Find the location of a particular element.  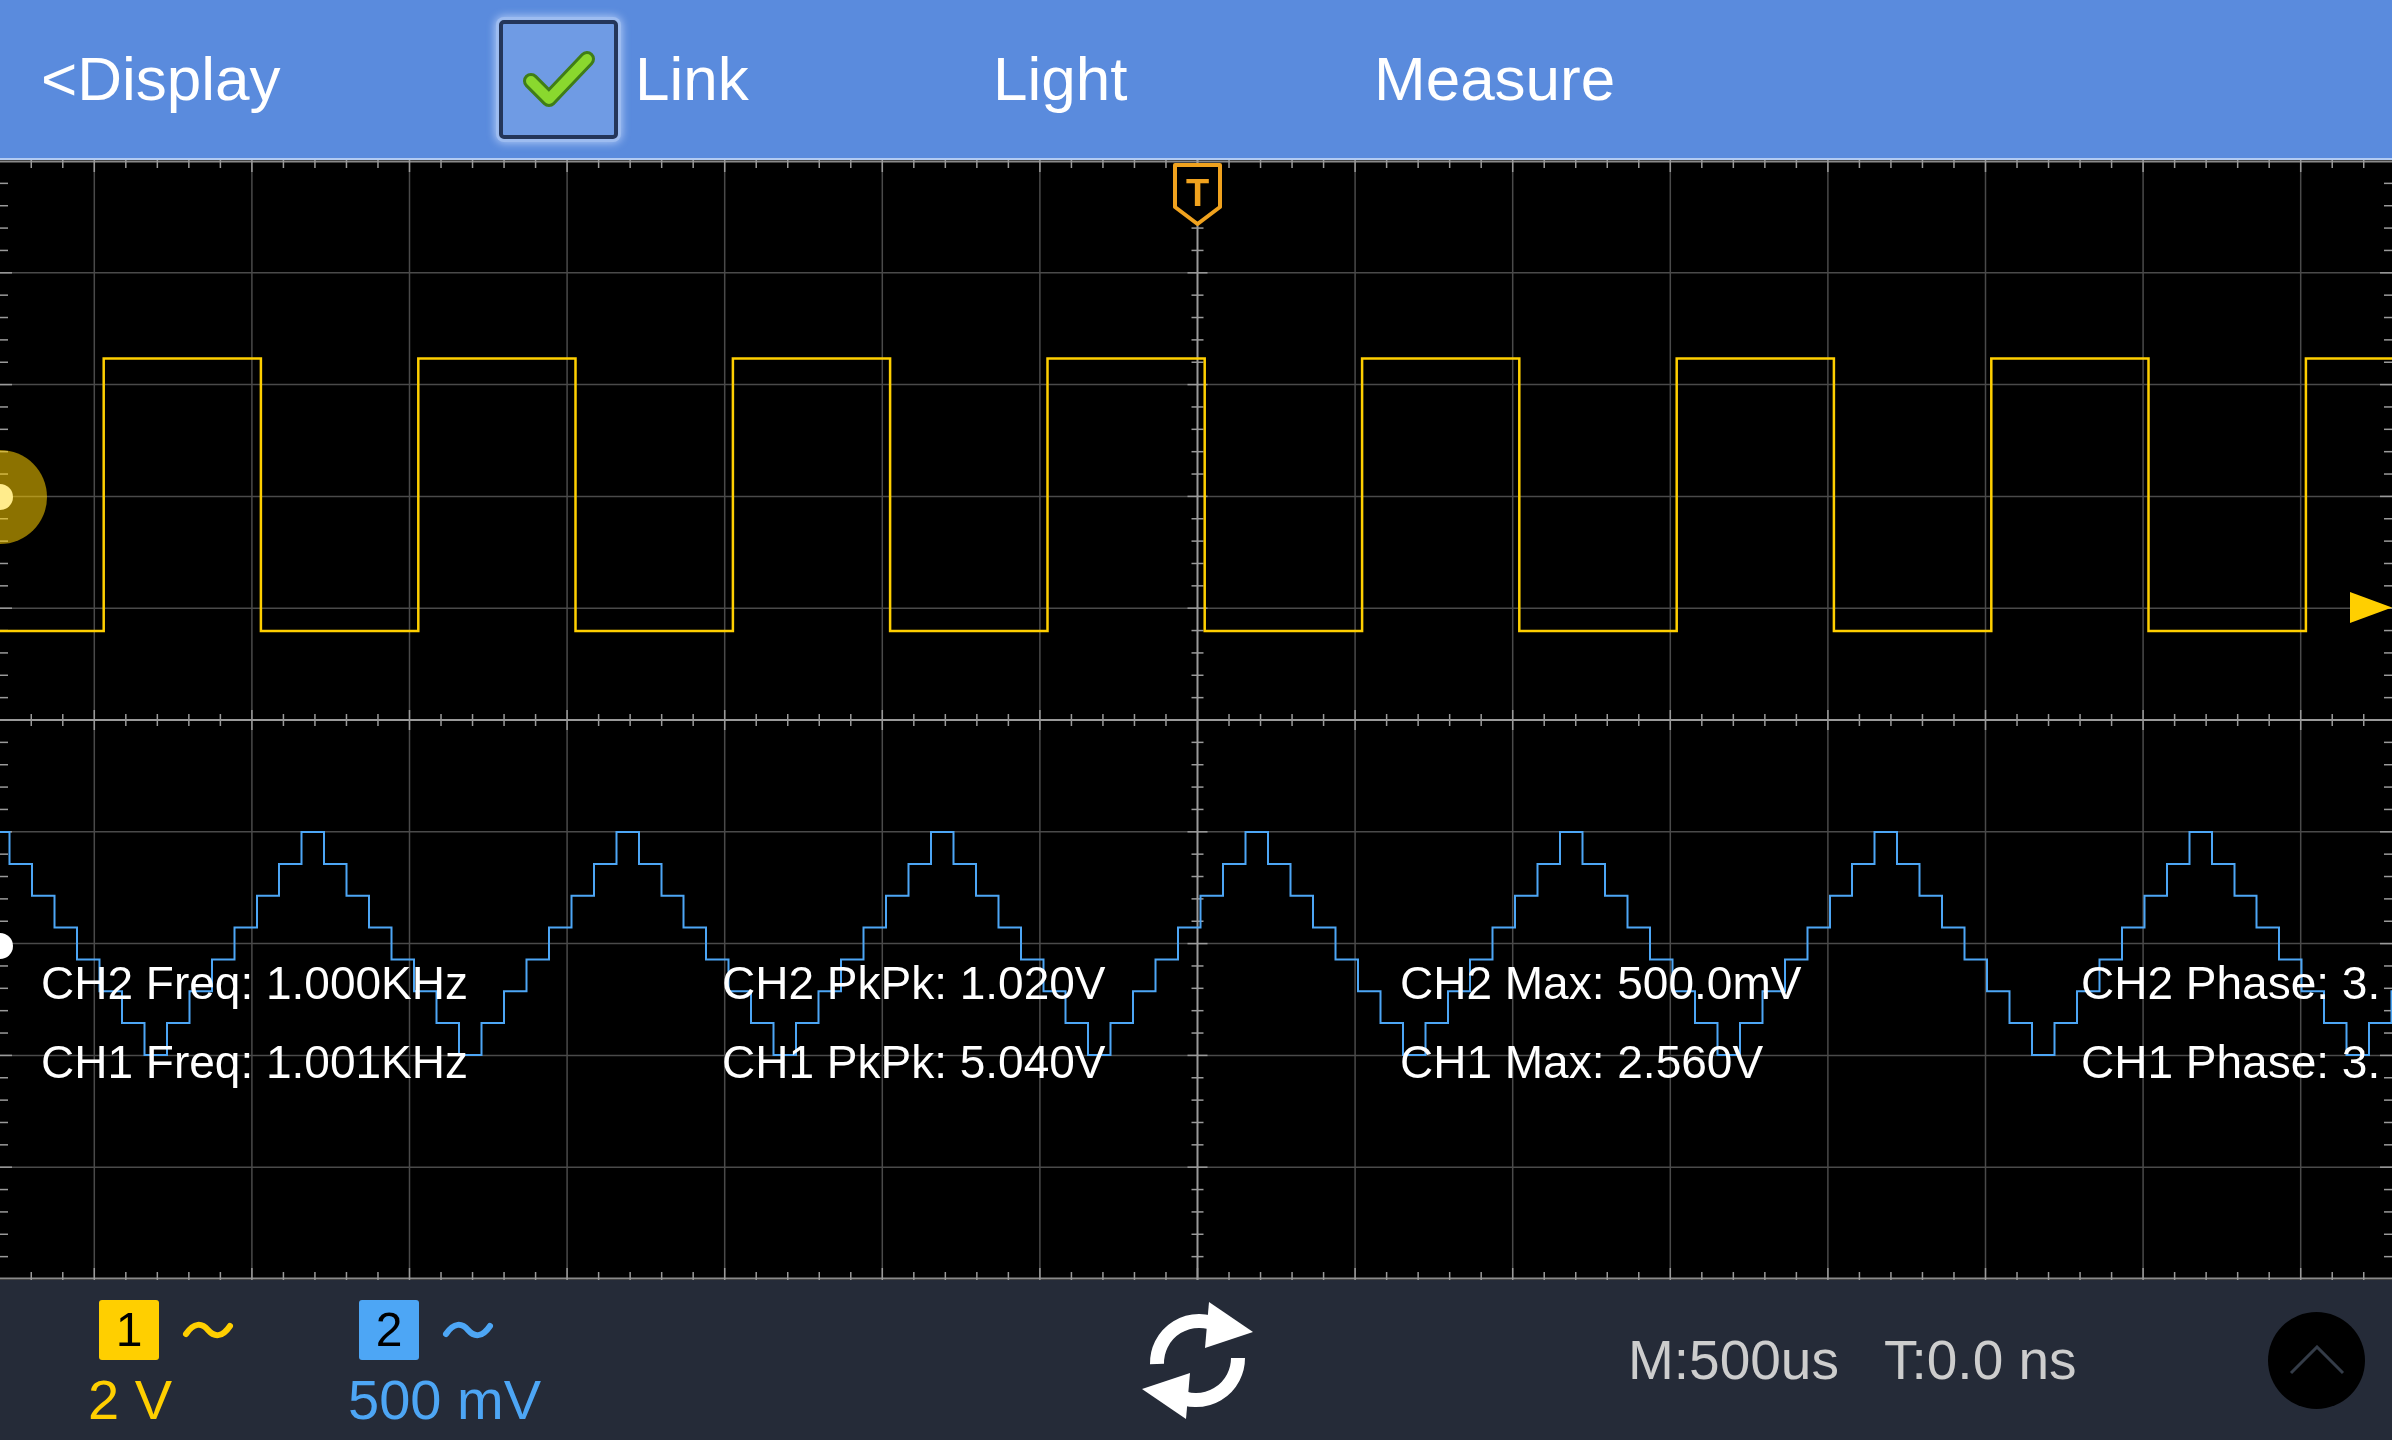

chevron-up-icon is located at coordinates (2316, 1360).